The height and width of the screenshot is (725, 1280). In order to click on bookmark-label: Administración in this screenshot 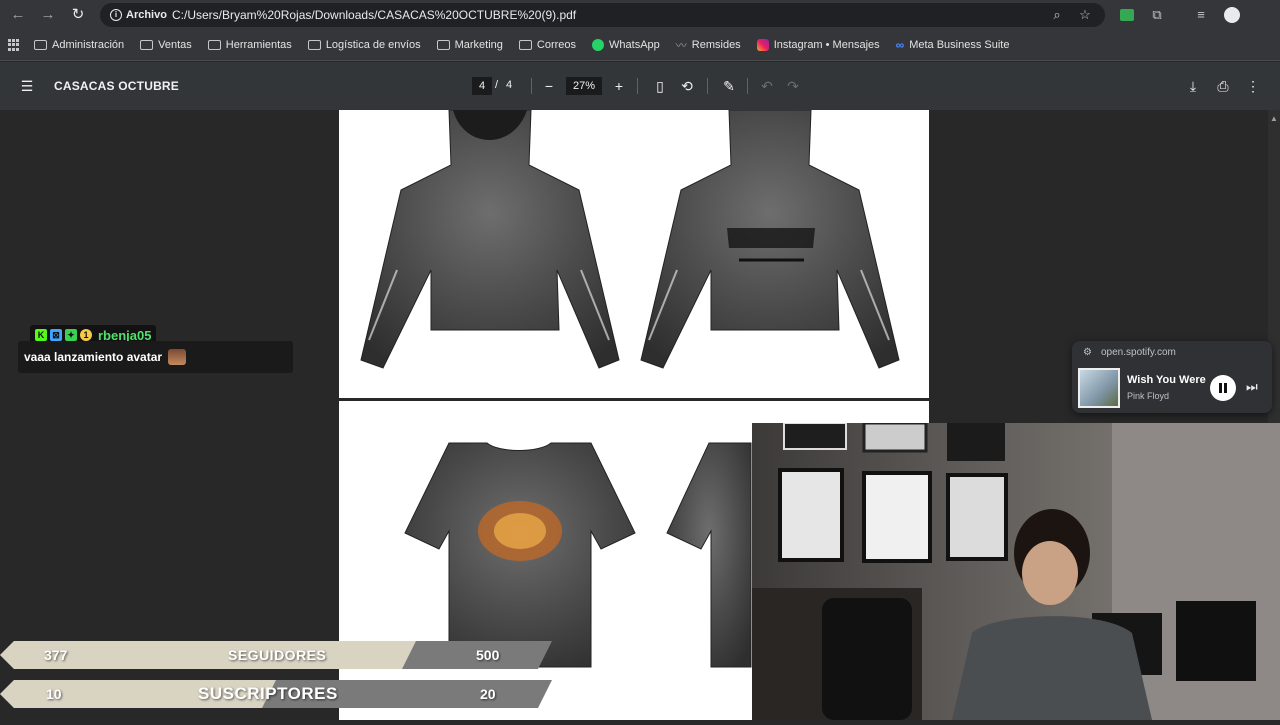, I will do `click(88, 45)`.